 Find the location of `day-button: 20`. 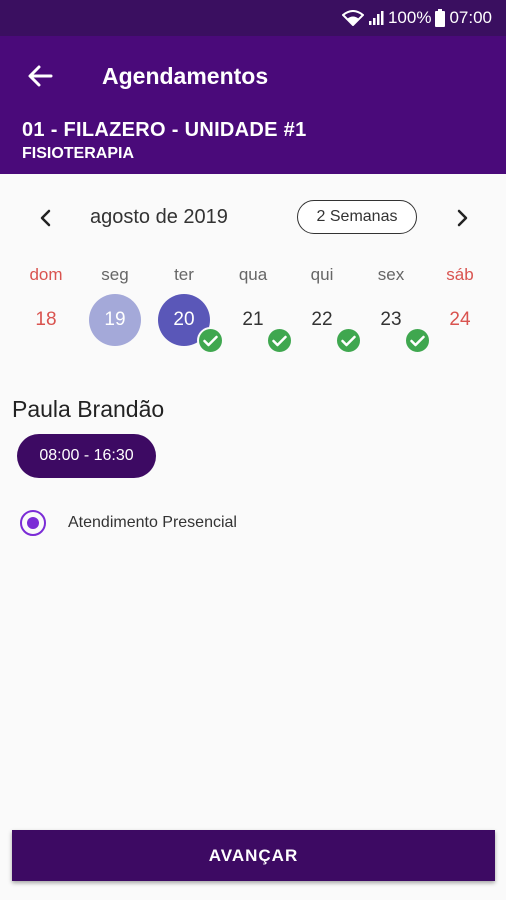

day-button: 20 is located at coordinates (191, 324).